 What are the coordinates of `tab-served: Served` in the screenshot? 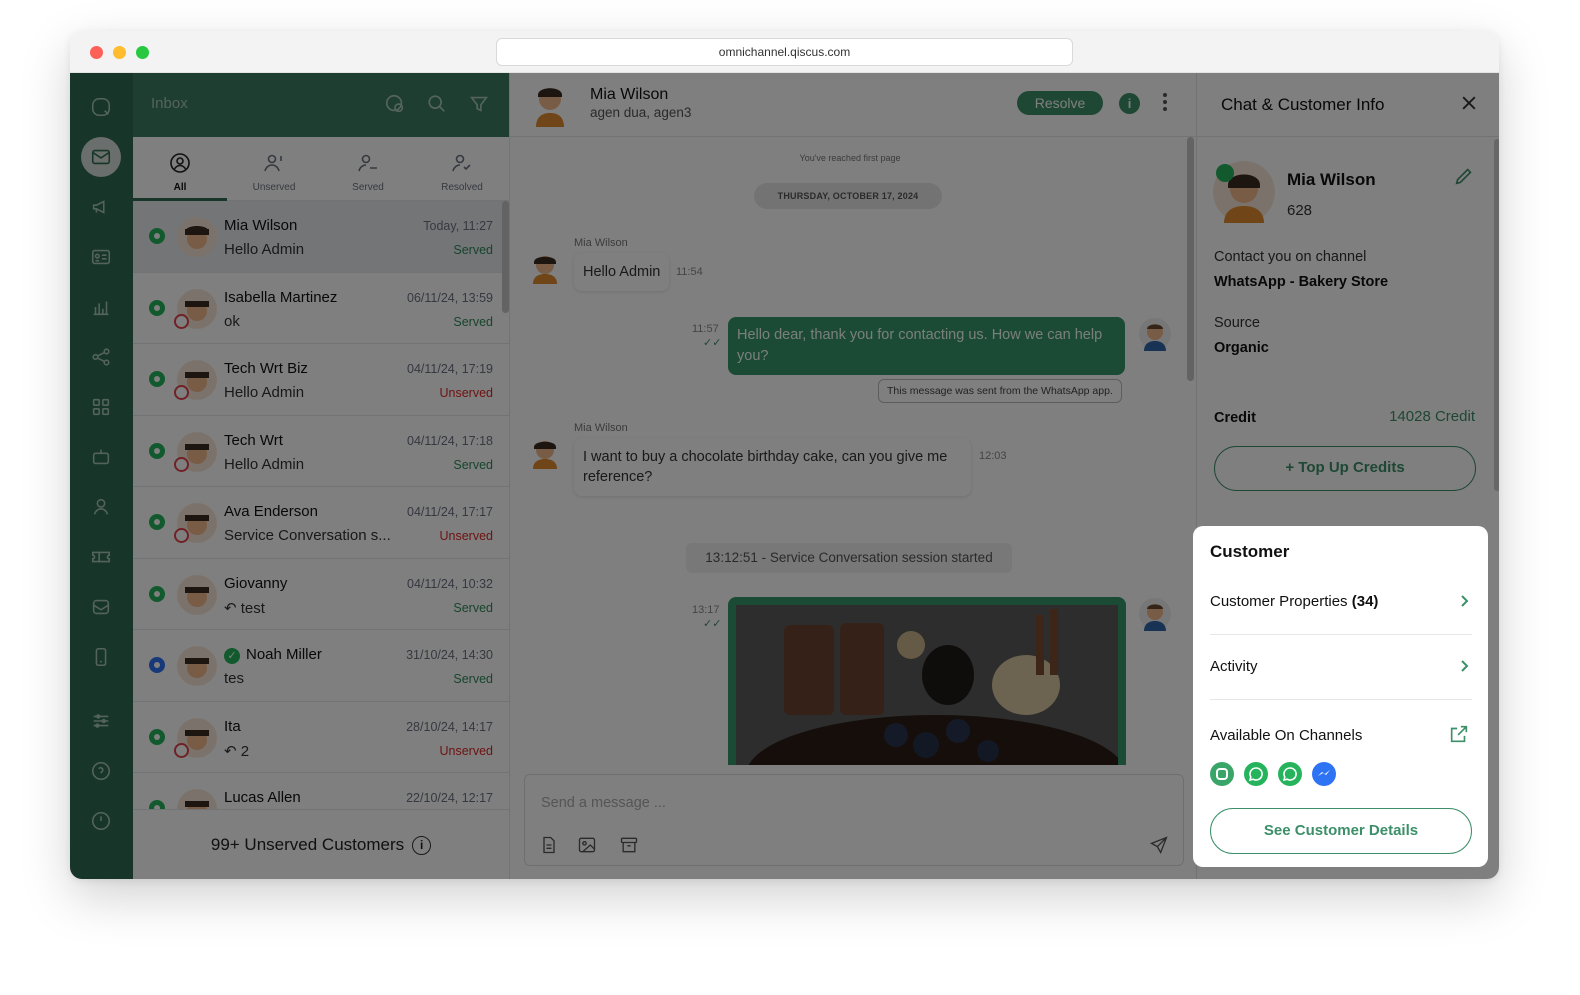 It's located at (368, 168).